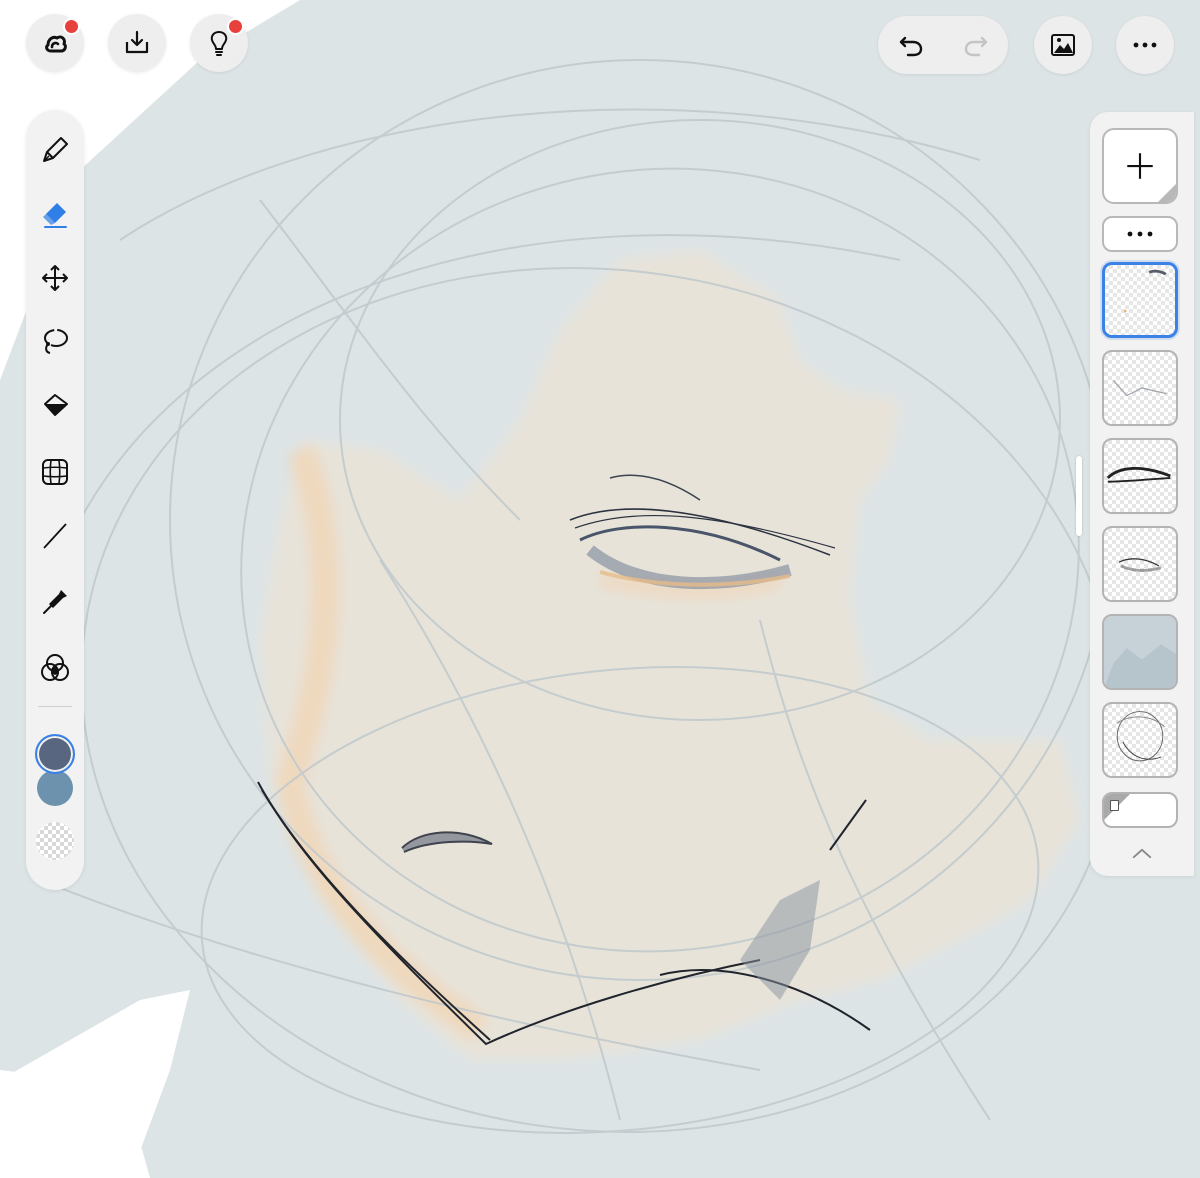  What do you see at coordinates (1079, 496) in the screenshot?
I see `canvas-scroll-handle` at bounding box center [1079, 496].